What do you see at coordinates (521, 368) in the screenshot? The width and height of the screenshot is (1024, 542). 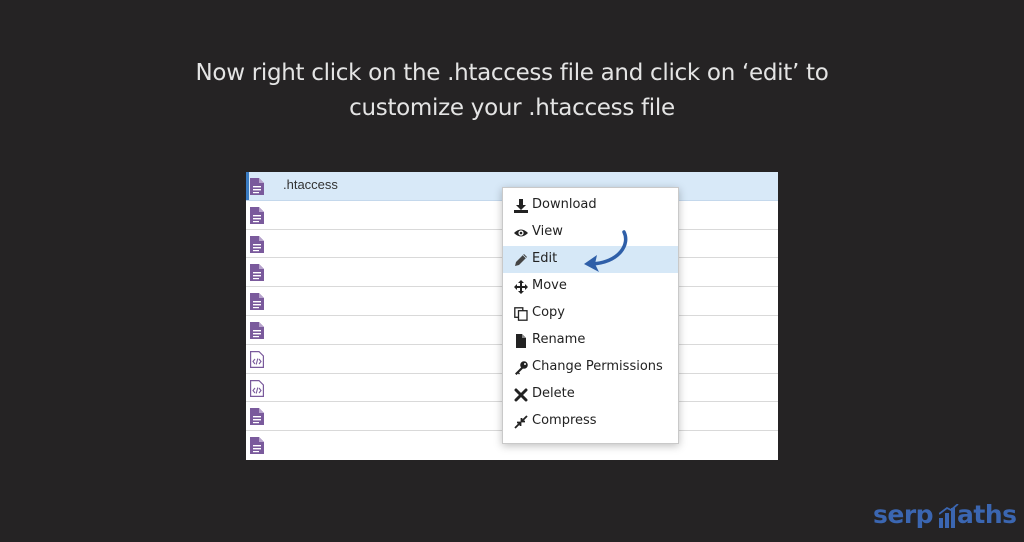 I see `key-icon` at bounding box center [521, 368].